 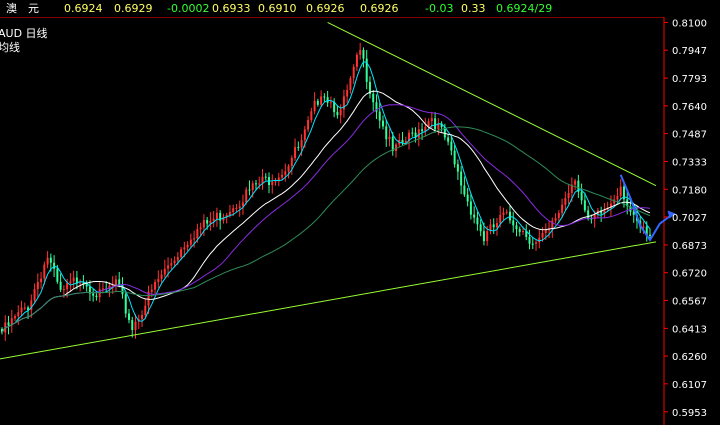 I want to click on change-percent: -0.03, so click(x=439, y=8).